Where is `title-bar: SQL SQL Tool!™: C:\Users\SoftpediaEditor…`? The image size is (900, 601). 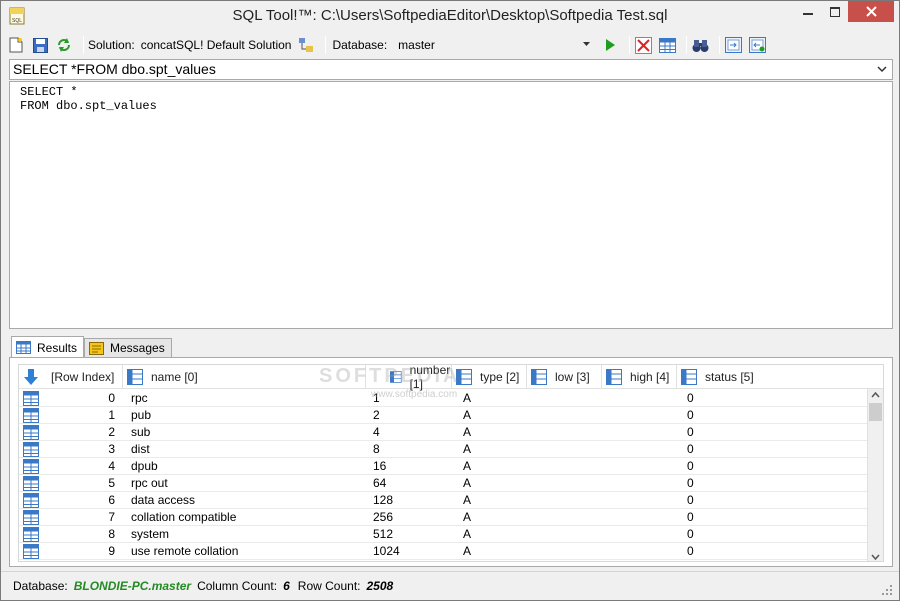 title-bar: SQL SQL Tool!™: C:\Users\SoftpediaEditor… is located at coordinates (450, 16).